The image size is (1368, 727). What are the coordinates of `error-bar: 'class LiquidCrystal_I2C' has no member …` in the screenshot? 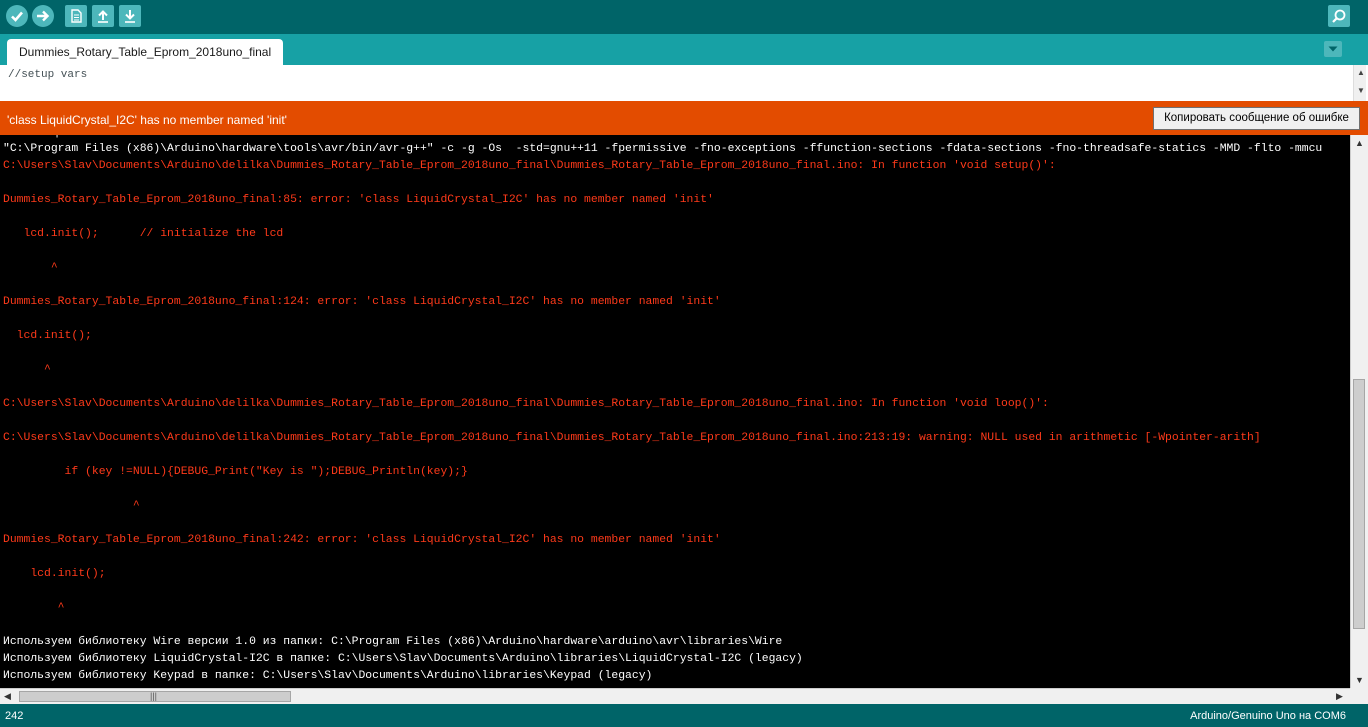 It's located at (684, 118).